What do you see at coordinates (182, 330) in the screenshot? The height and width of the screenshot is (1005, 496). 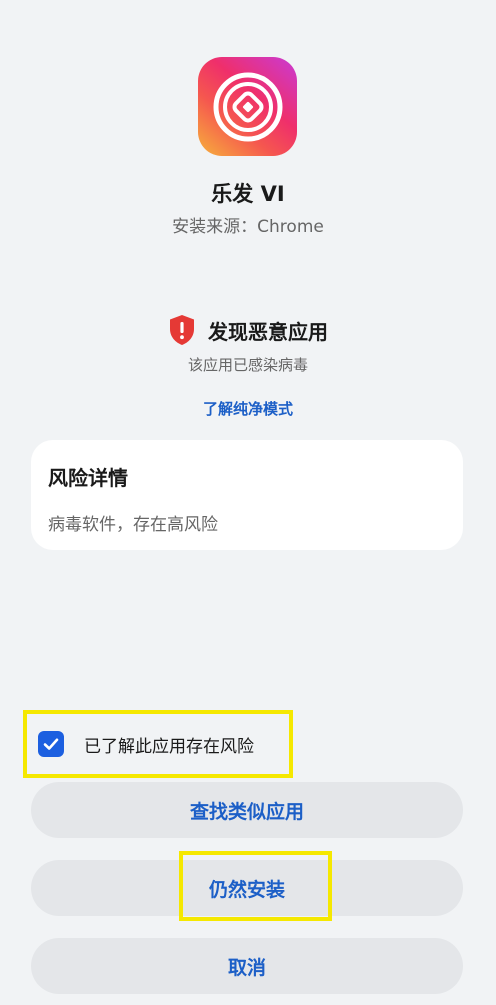 I see `shield-alert-icon` at bounding box center [182, 330].